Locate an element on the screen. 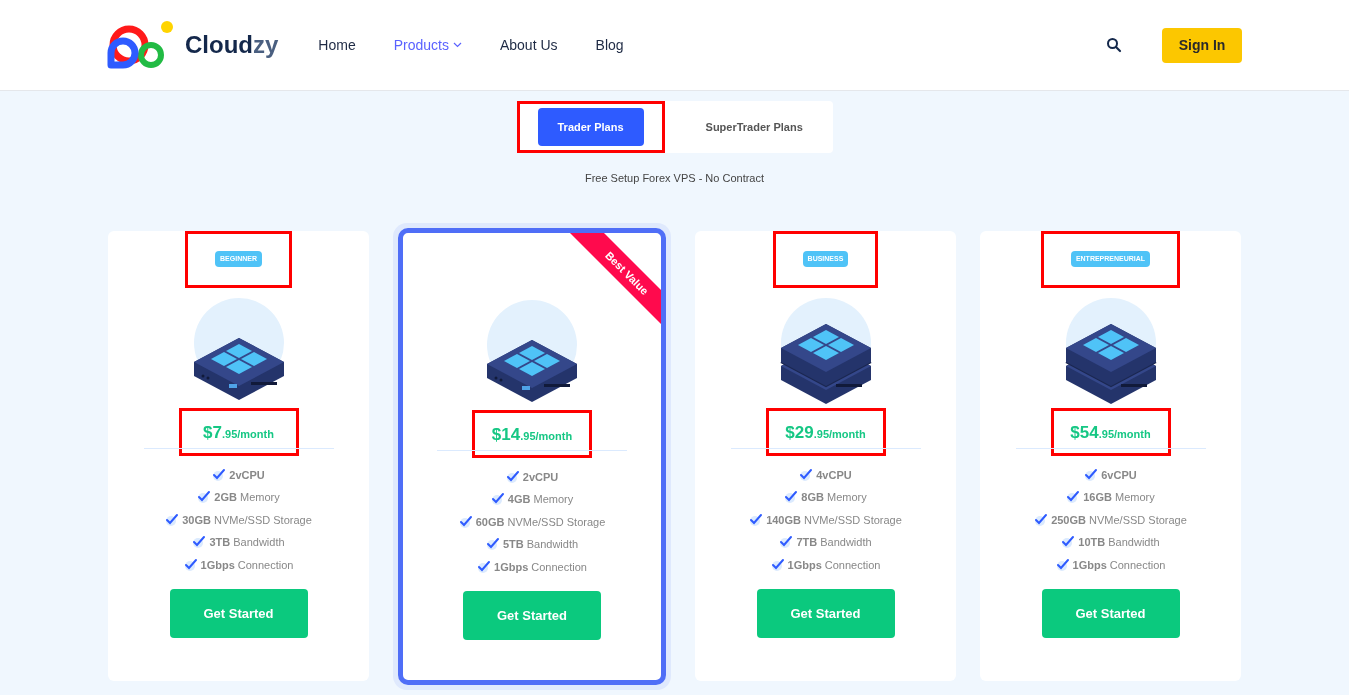  feature-text: 60GB NVMe/SSD Storage is located at coordinates (540, 522).